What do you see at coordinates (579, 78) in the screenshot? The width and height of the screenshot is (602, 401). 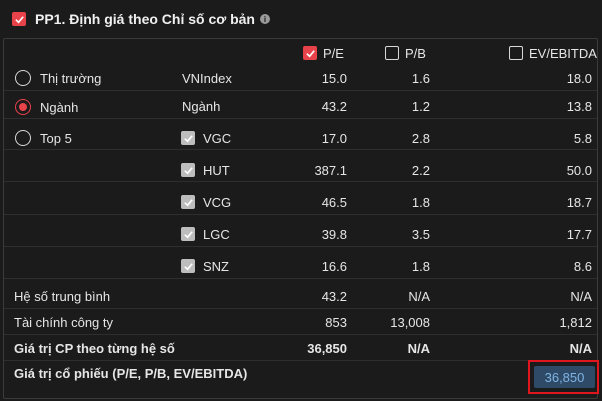 I see `market-ev: 18.0` at bounding box center [579, 78].